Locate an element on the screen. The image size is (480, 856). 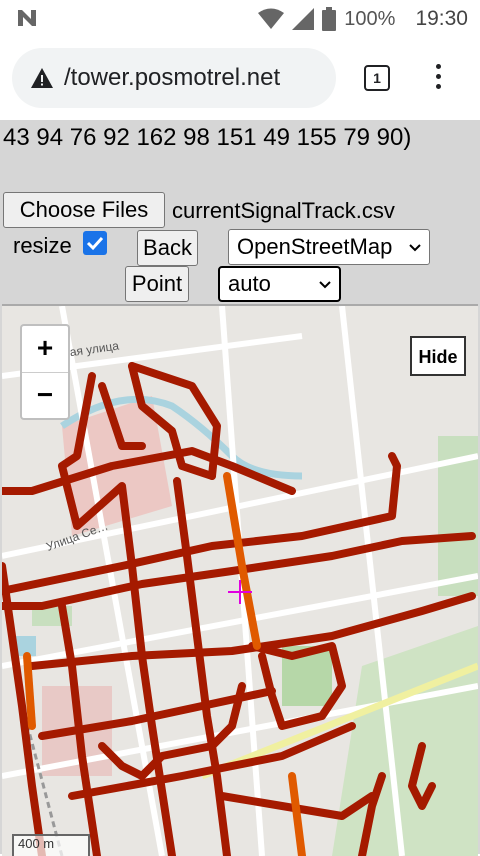
data-text: 43 94 76 92 162 98 151 49 155 79 90) is located at coordinates (207, 137).